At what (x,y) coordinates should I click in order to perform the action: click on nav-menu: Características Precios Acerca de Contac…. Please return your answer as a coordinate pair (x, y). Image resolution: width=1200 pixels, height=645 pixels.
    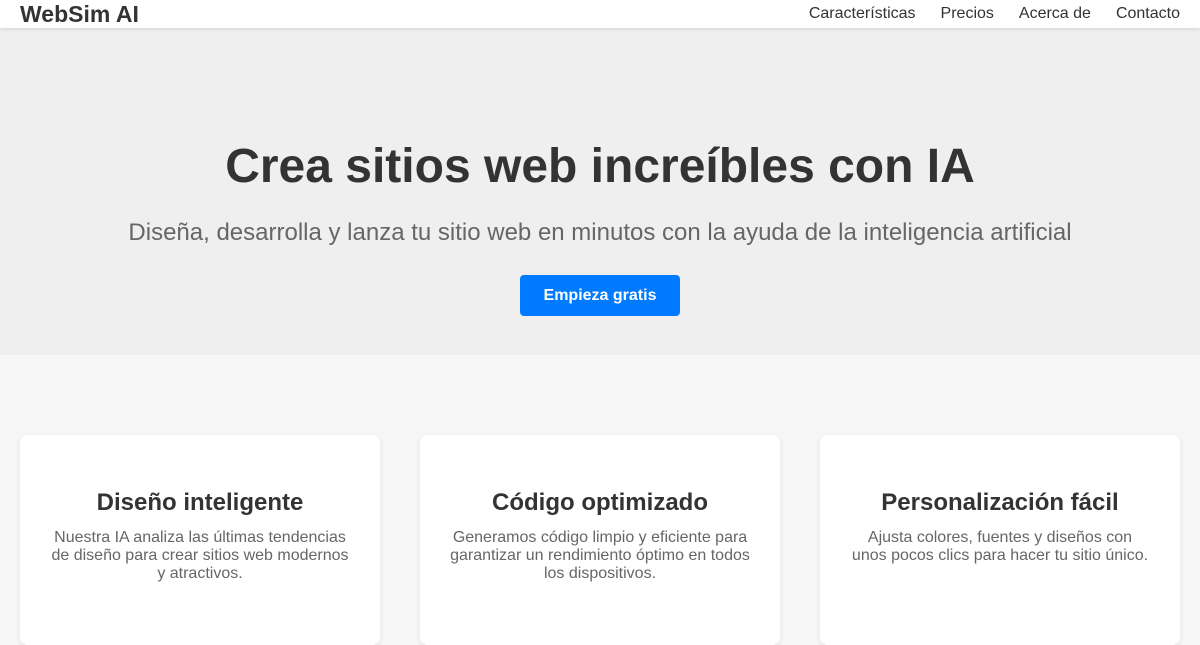
    Looking at the image, I should click on (994, 14).